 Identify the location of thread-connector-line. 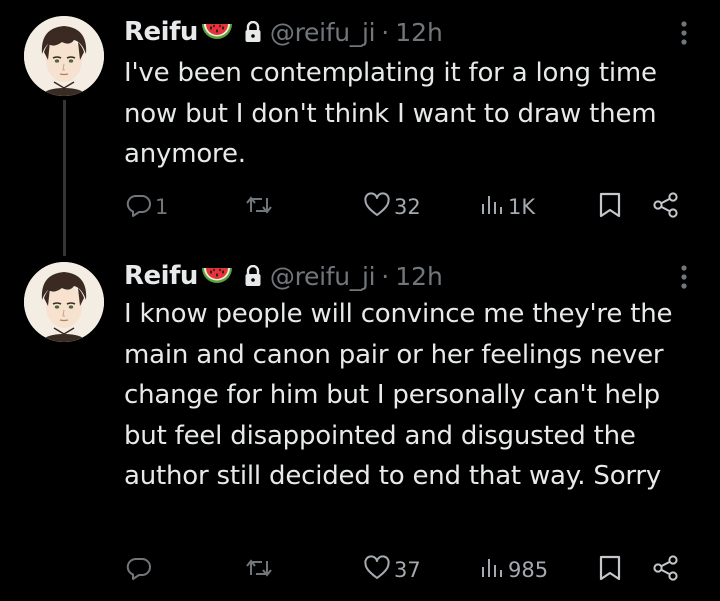
(64, 178).